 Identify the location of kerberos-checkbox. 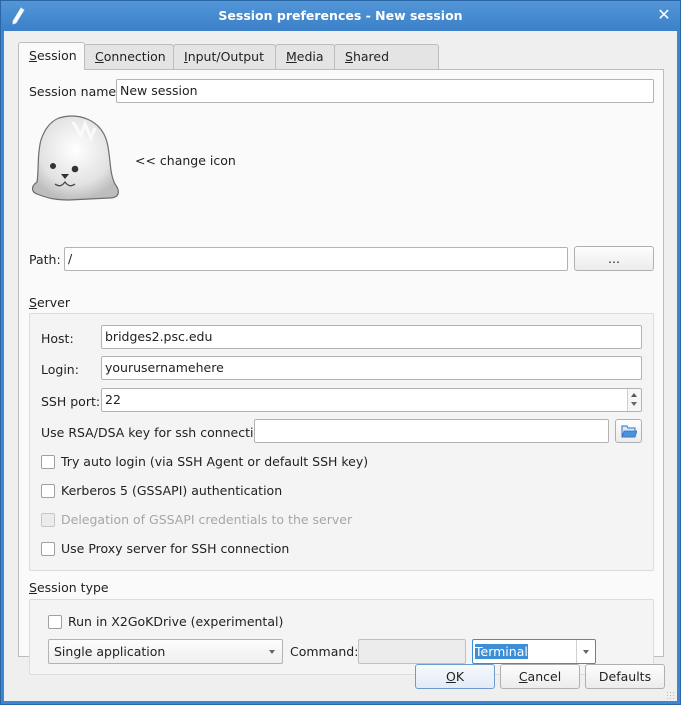
(48, 491).